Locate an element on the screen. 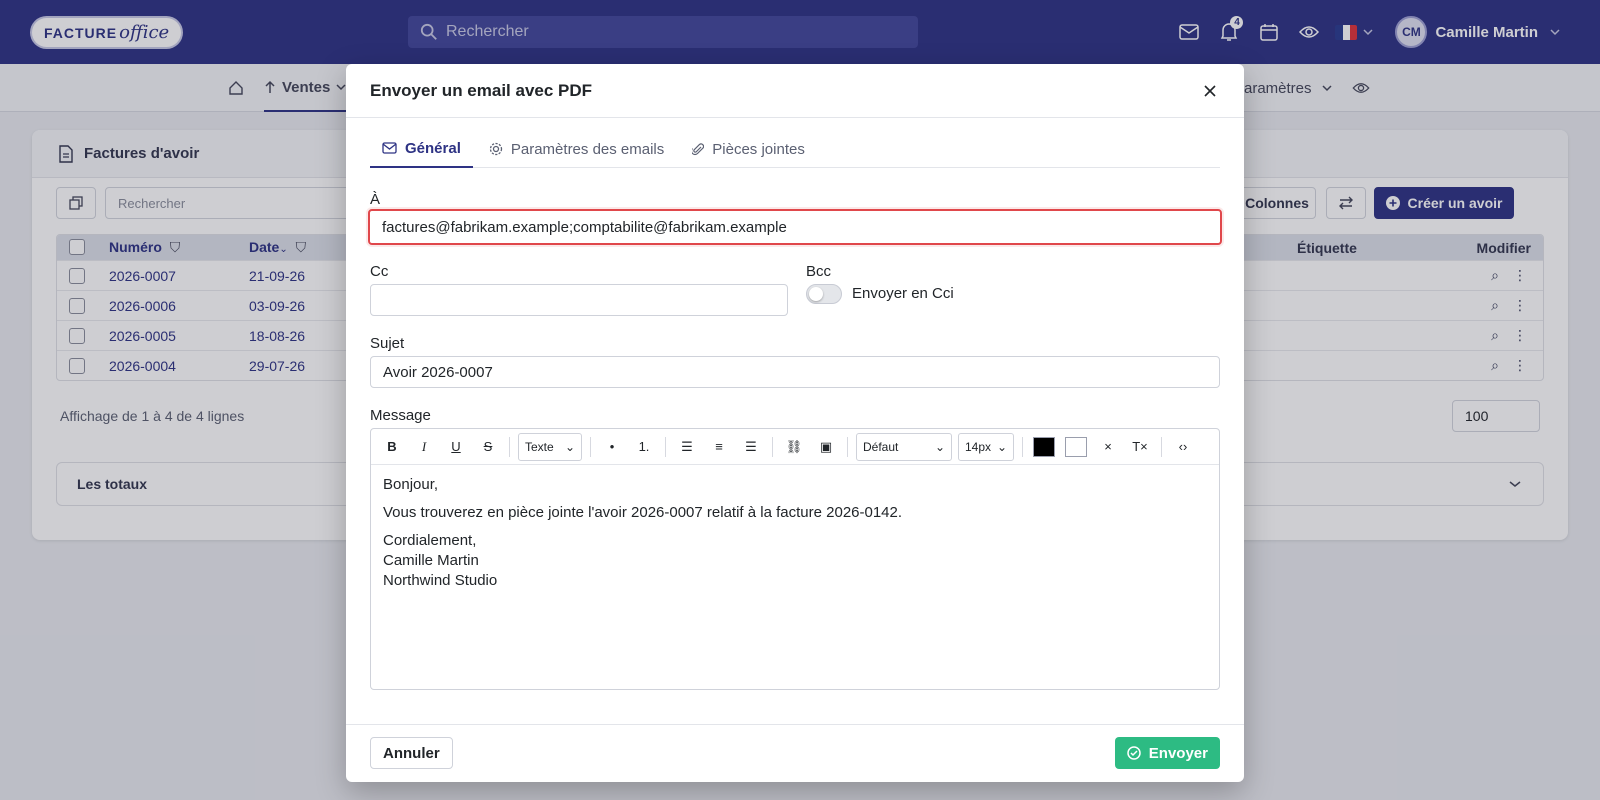 The width and height of the screenshot is (1600, 800). subject-value: Avoir 2026-0007 is located at coordinates (438, 372).